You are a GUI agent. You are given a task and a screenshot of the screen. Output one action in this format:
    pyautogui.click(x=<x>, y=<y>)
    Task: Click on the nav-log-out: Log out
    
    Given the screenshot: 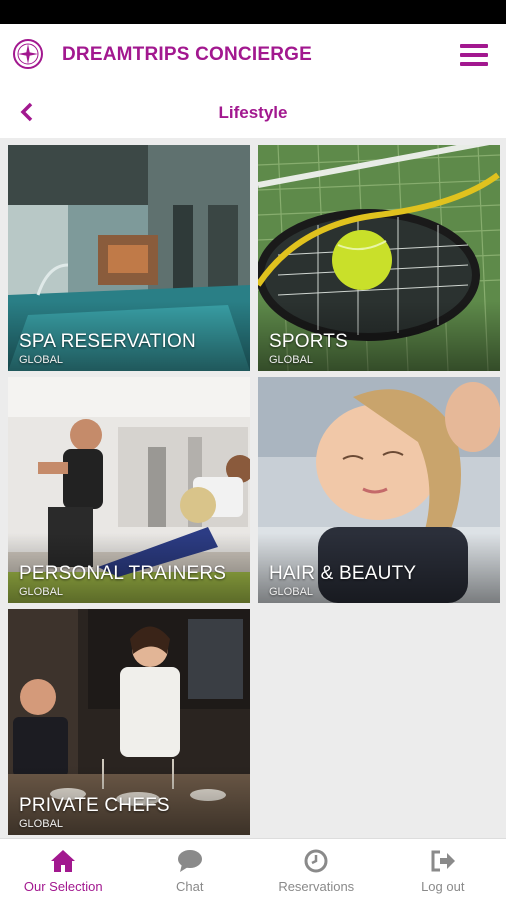 What is the action you would take?
    pyautogui.click(x=443, y=869)
    